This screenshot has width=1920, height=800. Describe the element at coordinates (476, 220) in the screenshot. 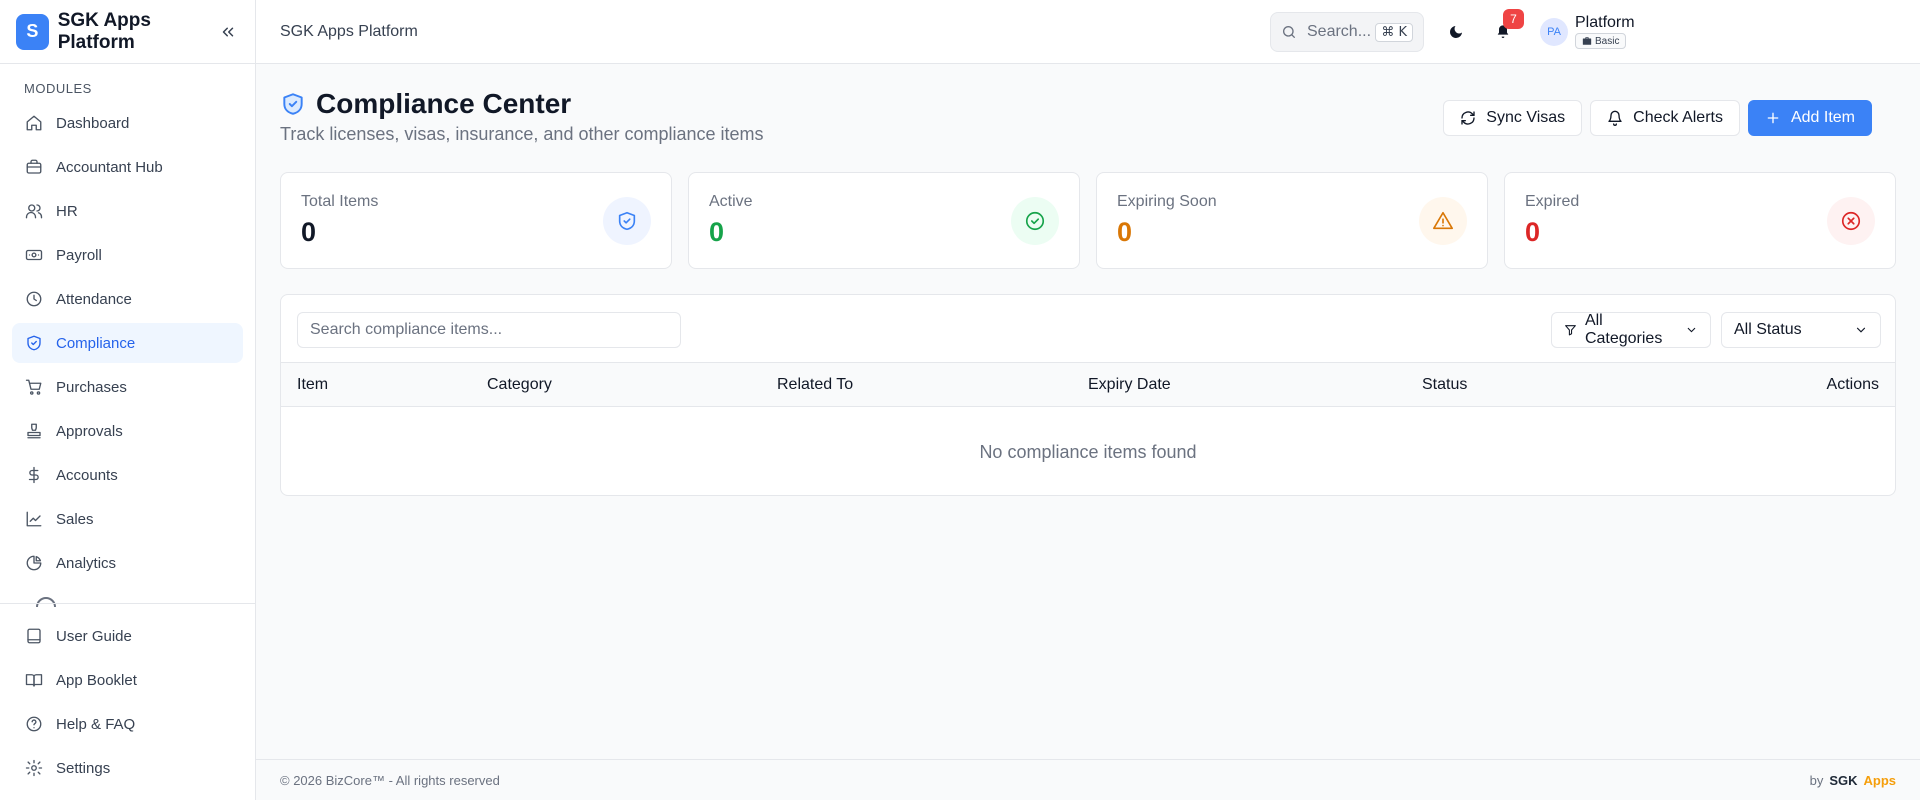

I see `stat-card-total: Total Items 0` at that location.